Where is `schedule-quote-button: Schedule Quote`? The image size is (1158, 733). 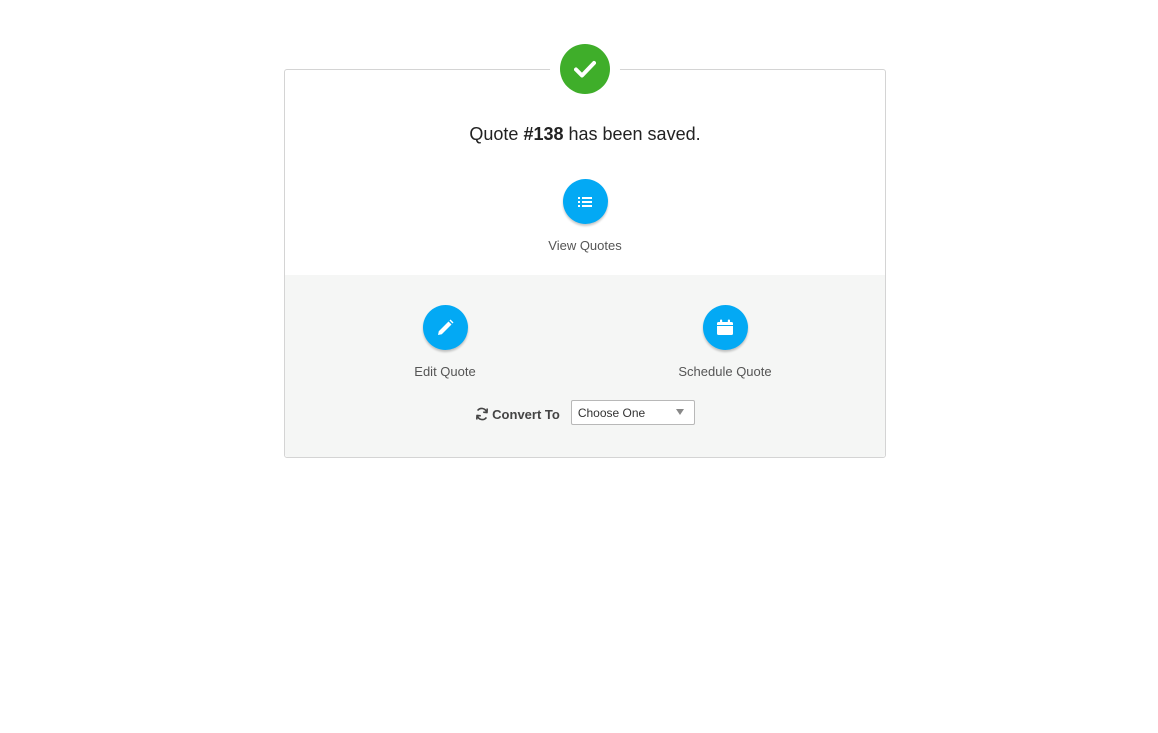
schedule-quote-button: Schedule Quote is located at coordinates (725, 342).